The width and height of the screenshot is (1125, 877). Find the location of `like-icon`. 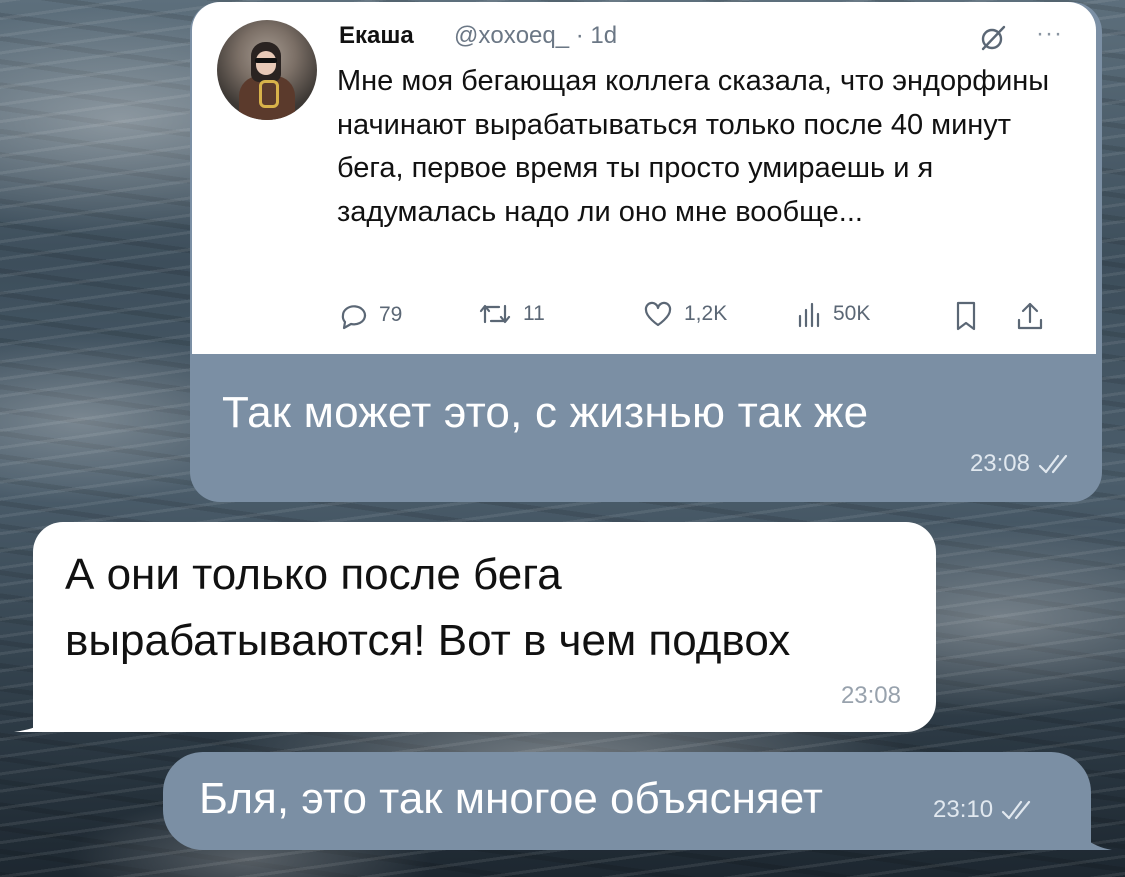

like-icon is located at coordinates (658, 314).